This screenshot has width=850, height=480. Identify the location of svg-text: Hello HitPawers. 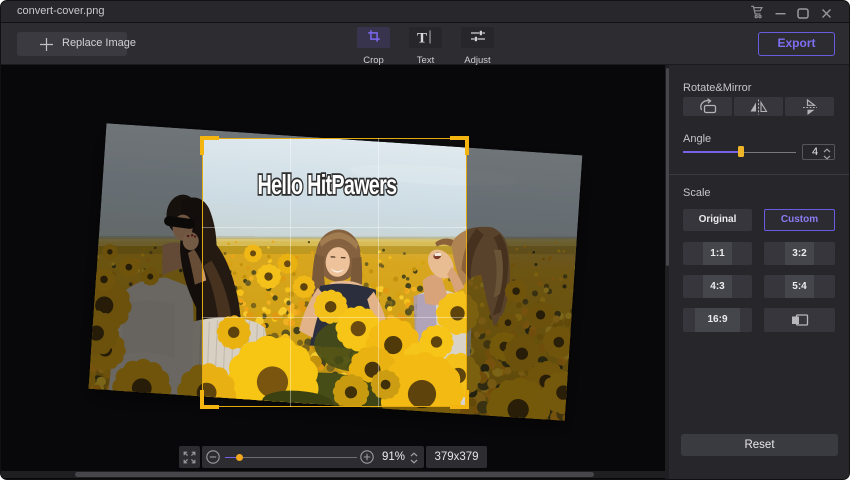
(327, 185).